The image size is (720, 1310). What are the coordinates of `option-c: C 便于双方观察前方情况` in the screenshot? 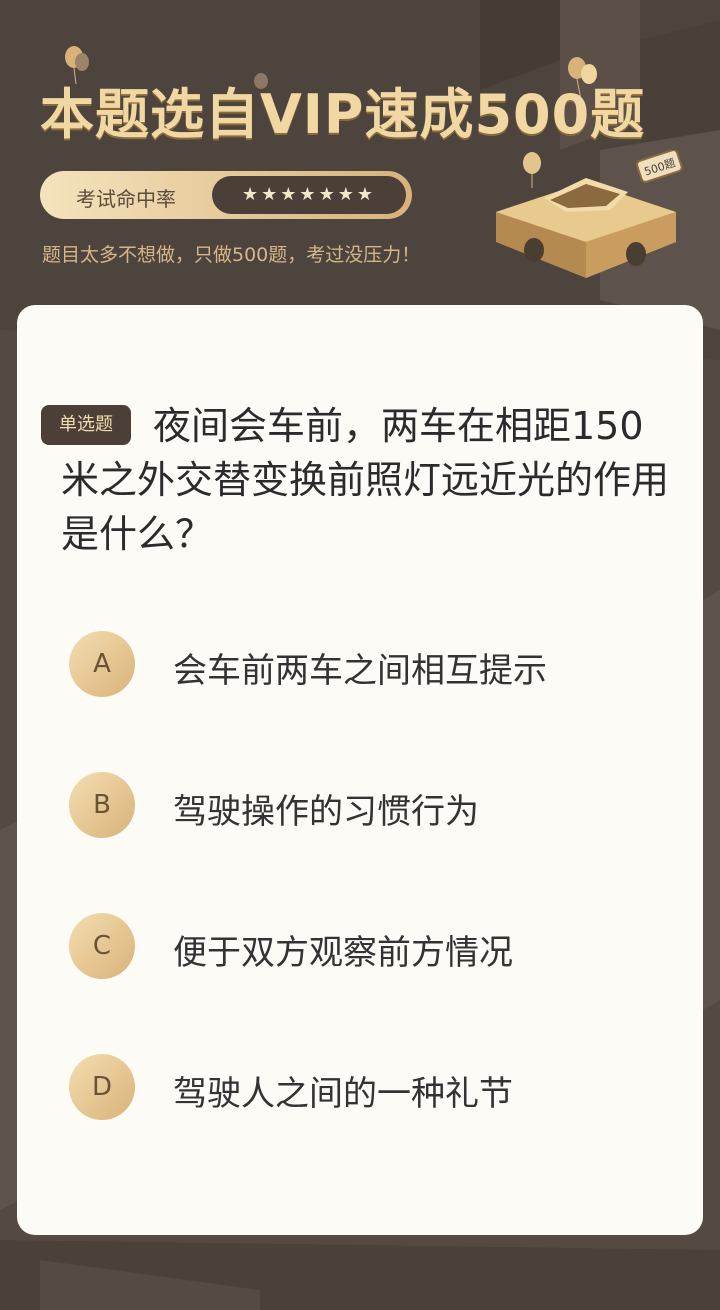 It's located at (349, 946).